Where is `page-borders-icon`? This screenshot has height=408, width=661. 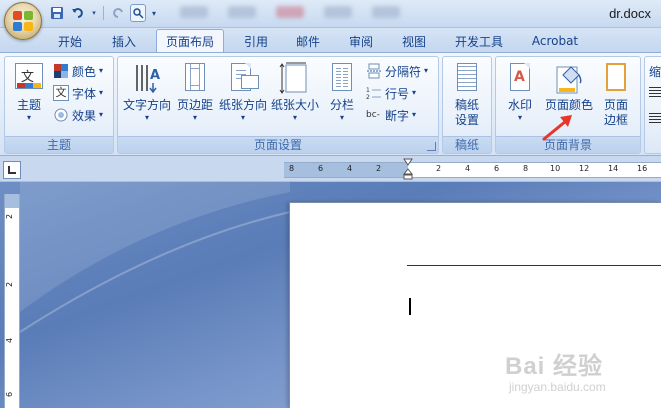
page-borders-icon is located at coordinates (616, 78).